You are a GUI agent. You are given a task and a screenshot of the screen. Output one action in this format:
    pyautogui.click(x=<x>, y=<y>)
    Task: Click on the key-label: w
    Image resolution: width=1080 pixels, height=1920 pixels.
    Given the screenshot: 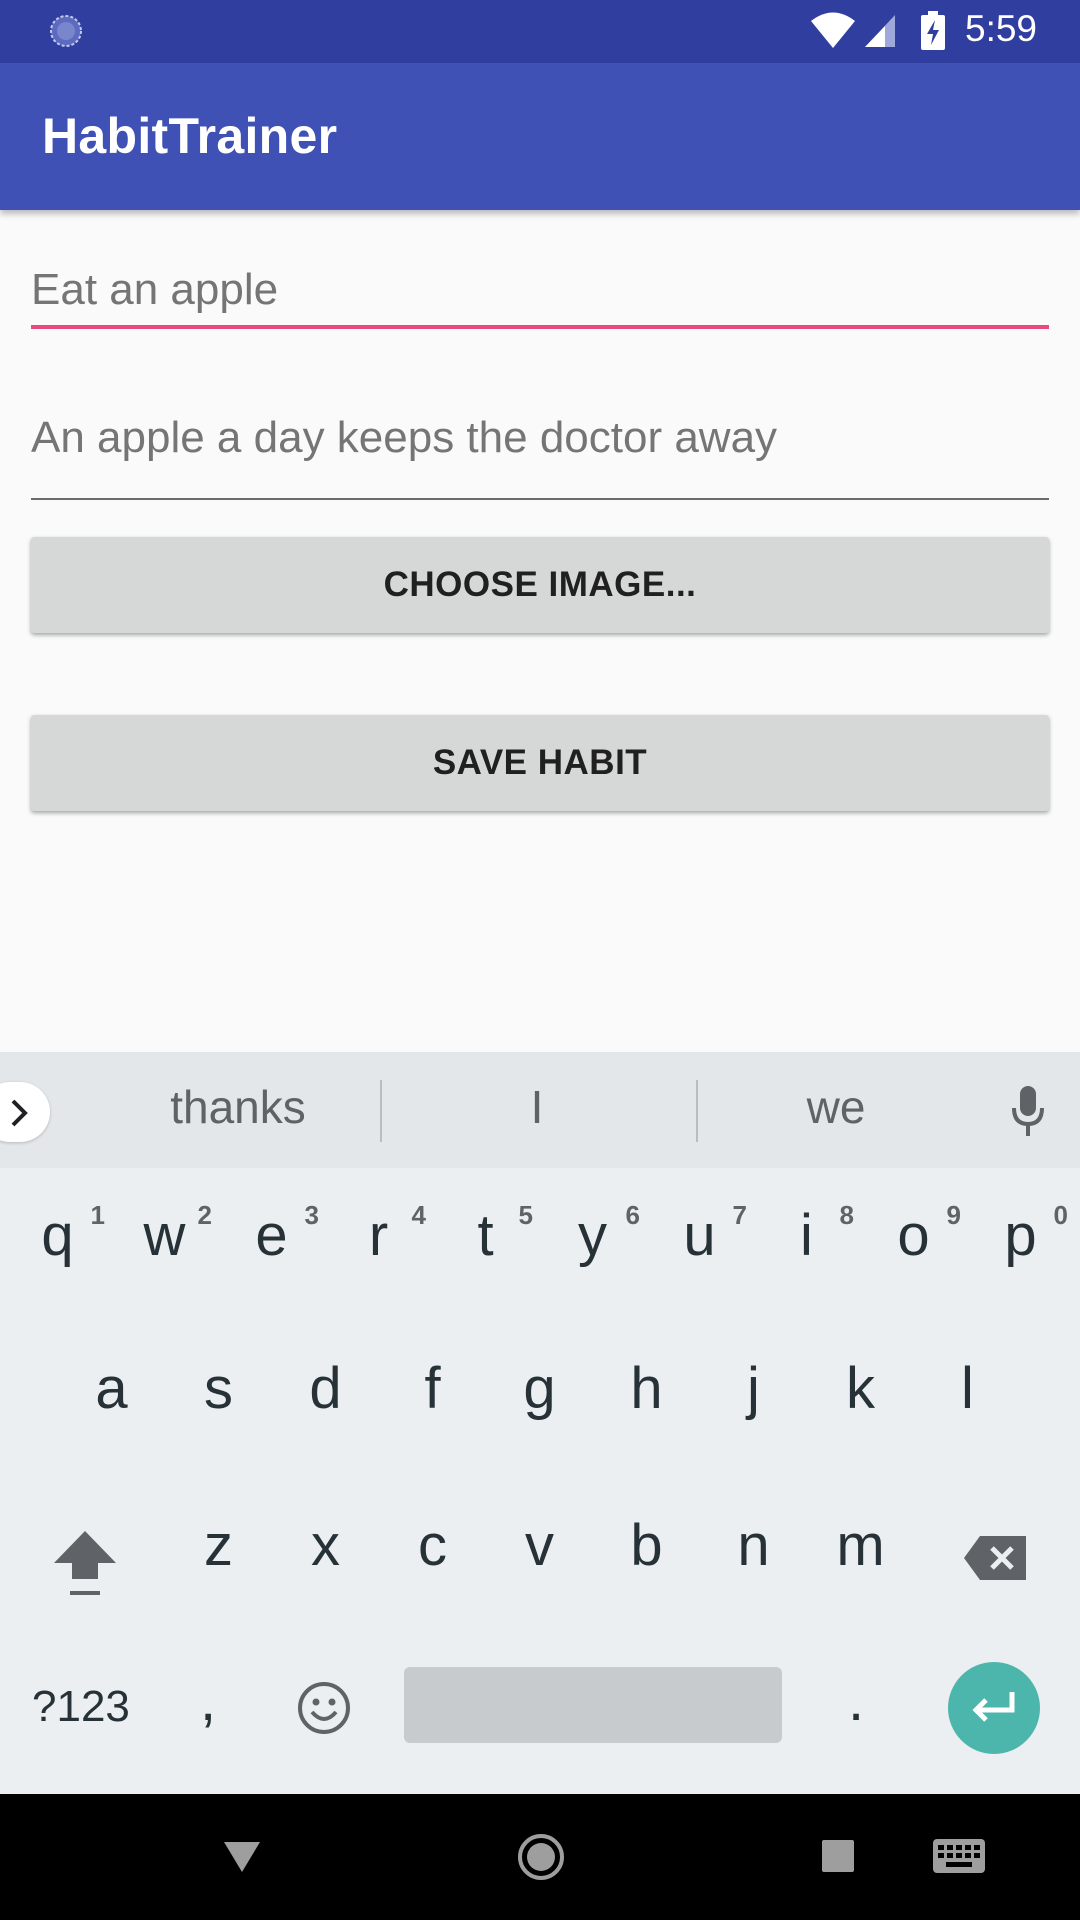 What is the action you would take?
    pyautogui.click(x=164, y=1235)
    